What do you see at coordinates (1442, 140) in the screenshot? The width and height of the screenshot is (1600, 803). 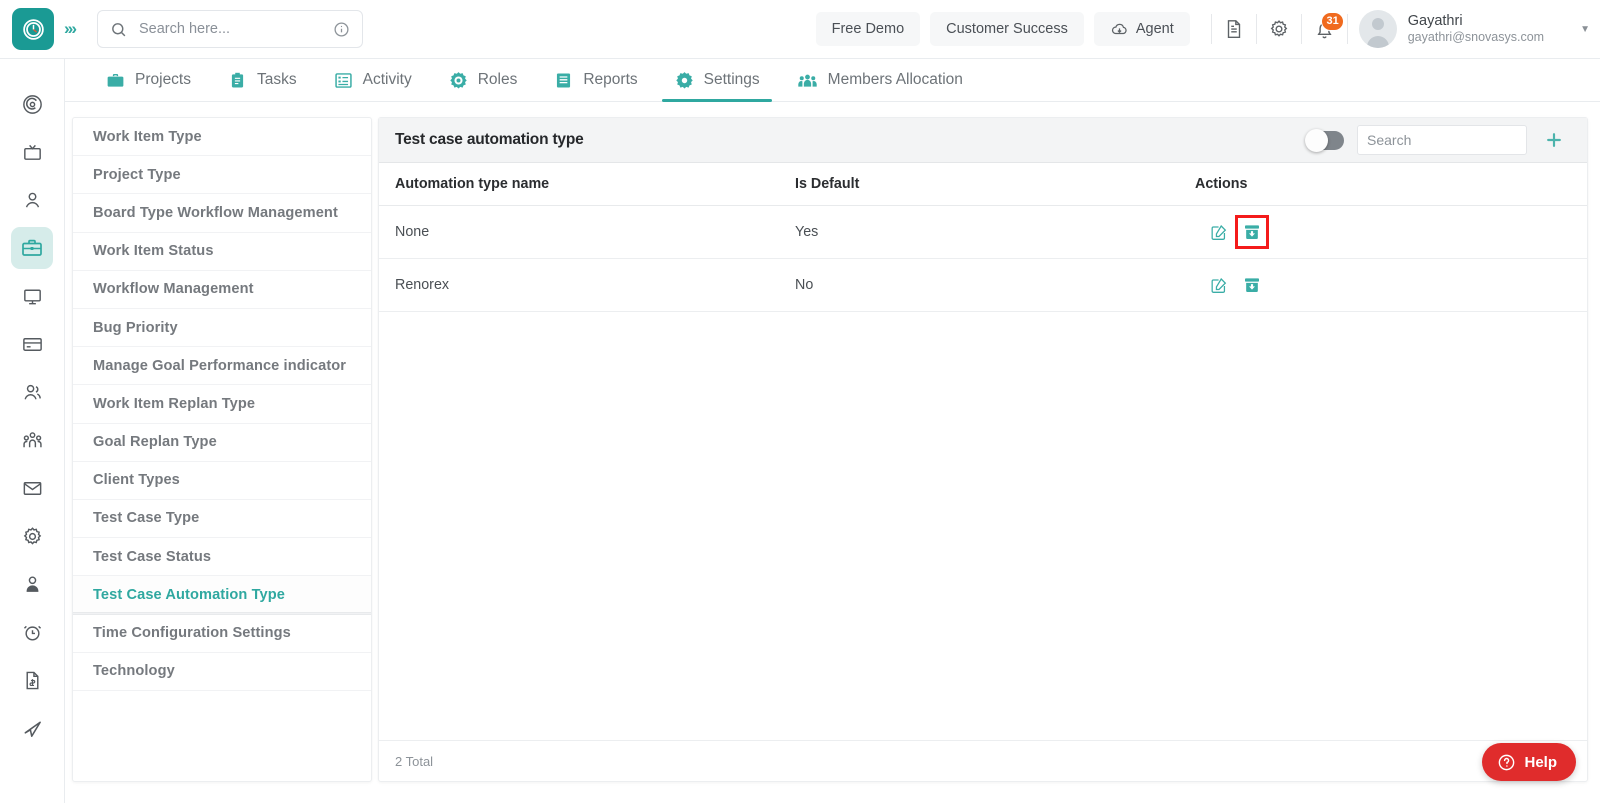 I see `panel-search-input` at bounding box center [1442, 140].